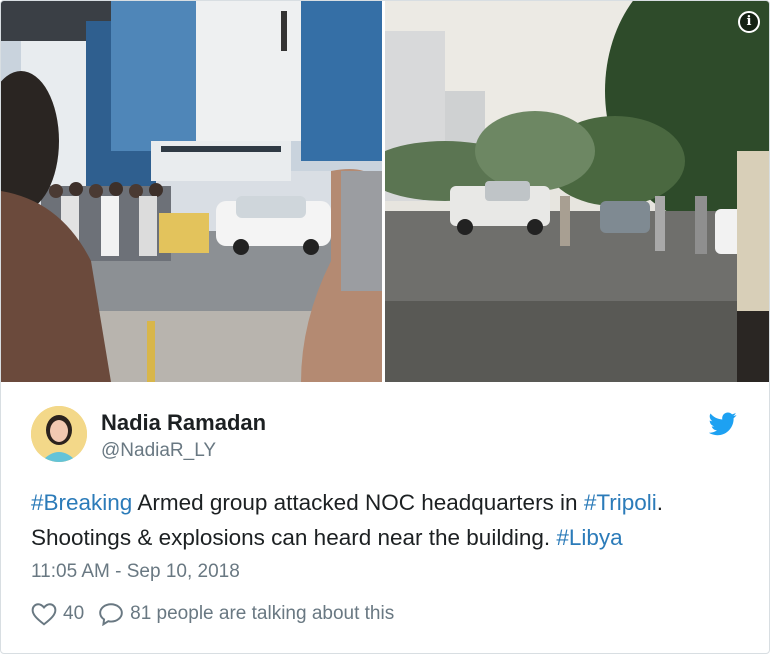  What do you see at coordinates (749, 22) in the screenshot?
I see `info-icon: i` at bounding box center [749, 22].